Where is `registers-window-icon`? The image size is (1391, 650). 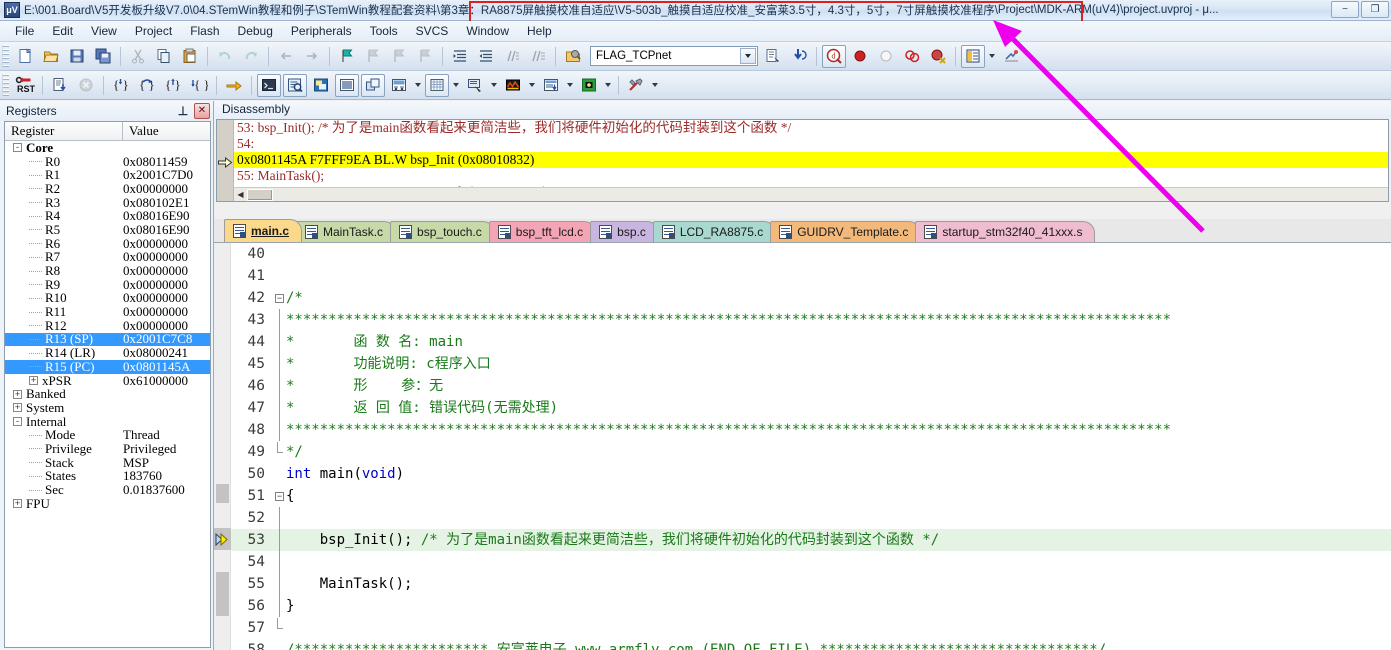 registers-window-icon is located at coordinates (347, 85).